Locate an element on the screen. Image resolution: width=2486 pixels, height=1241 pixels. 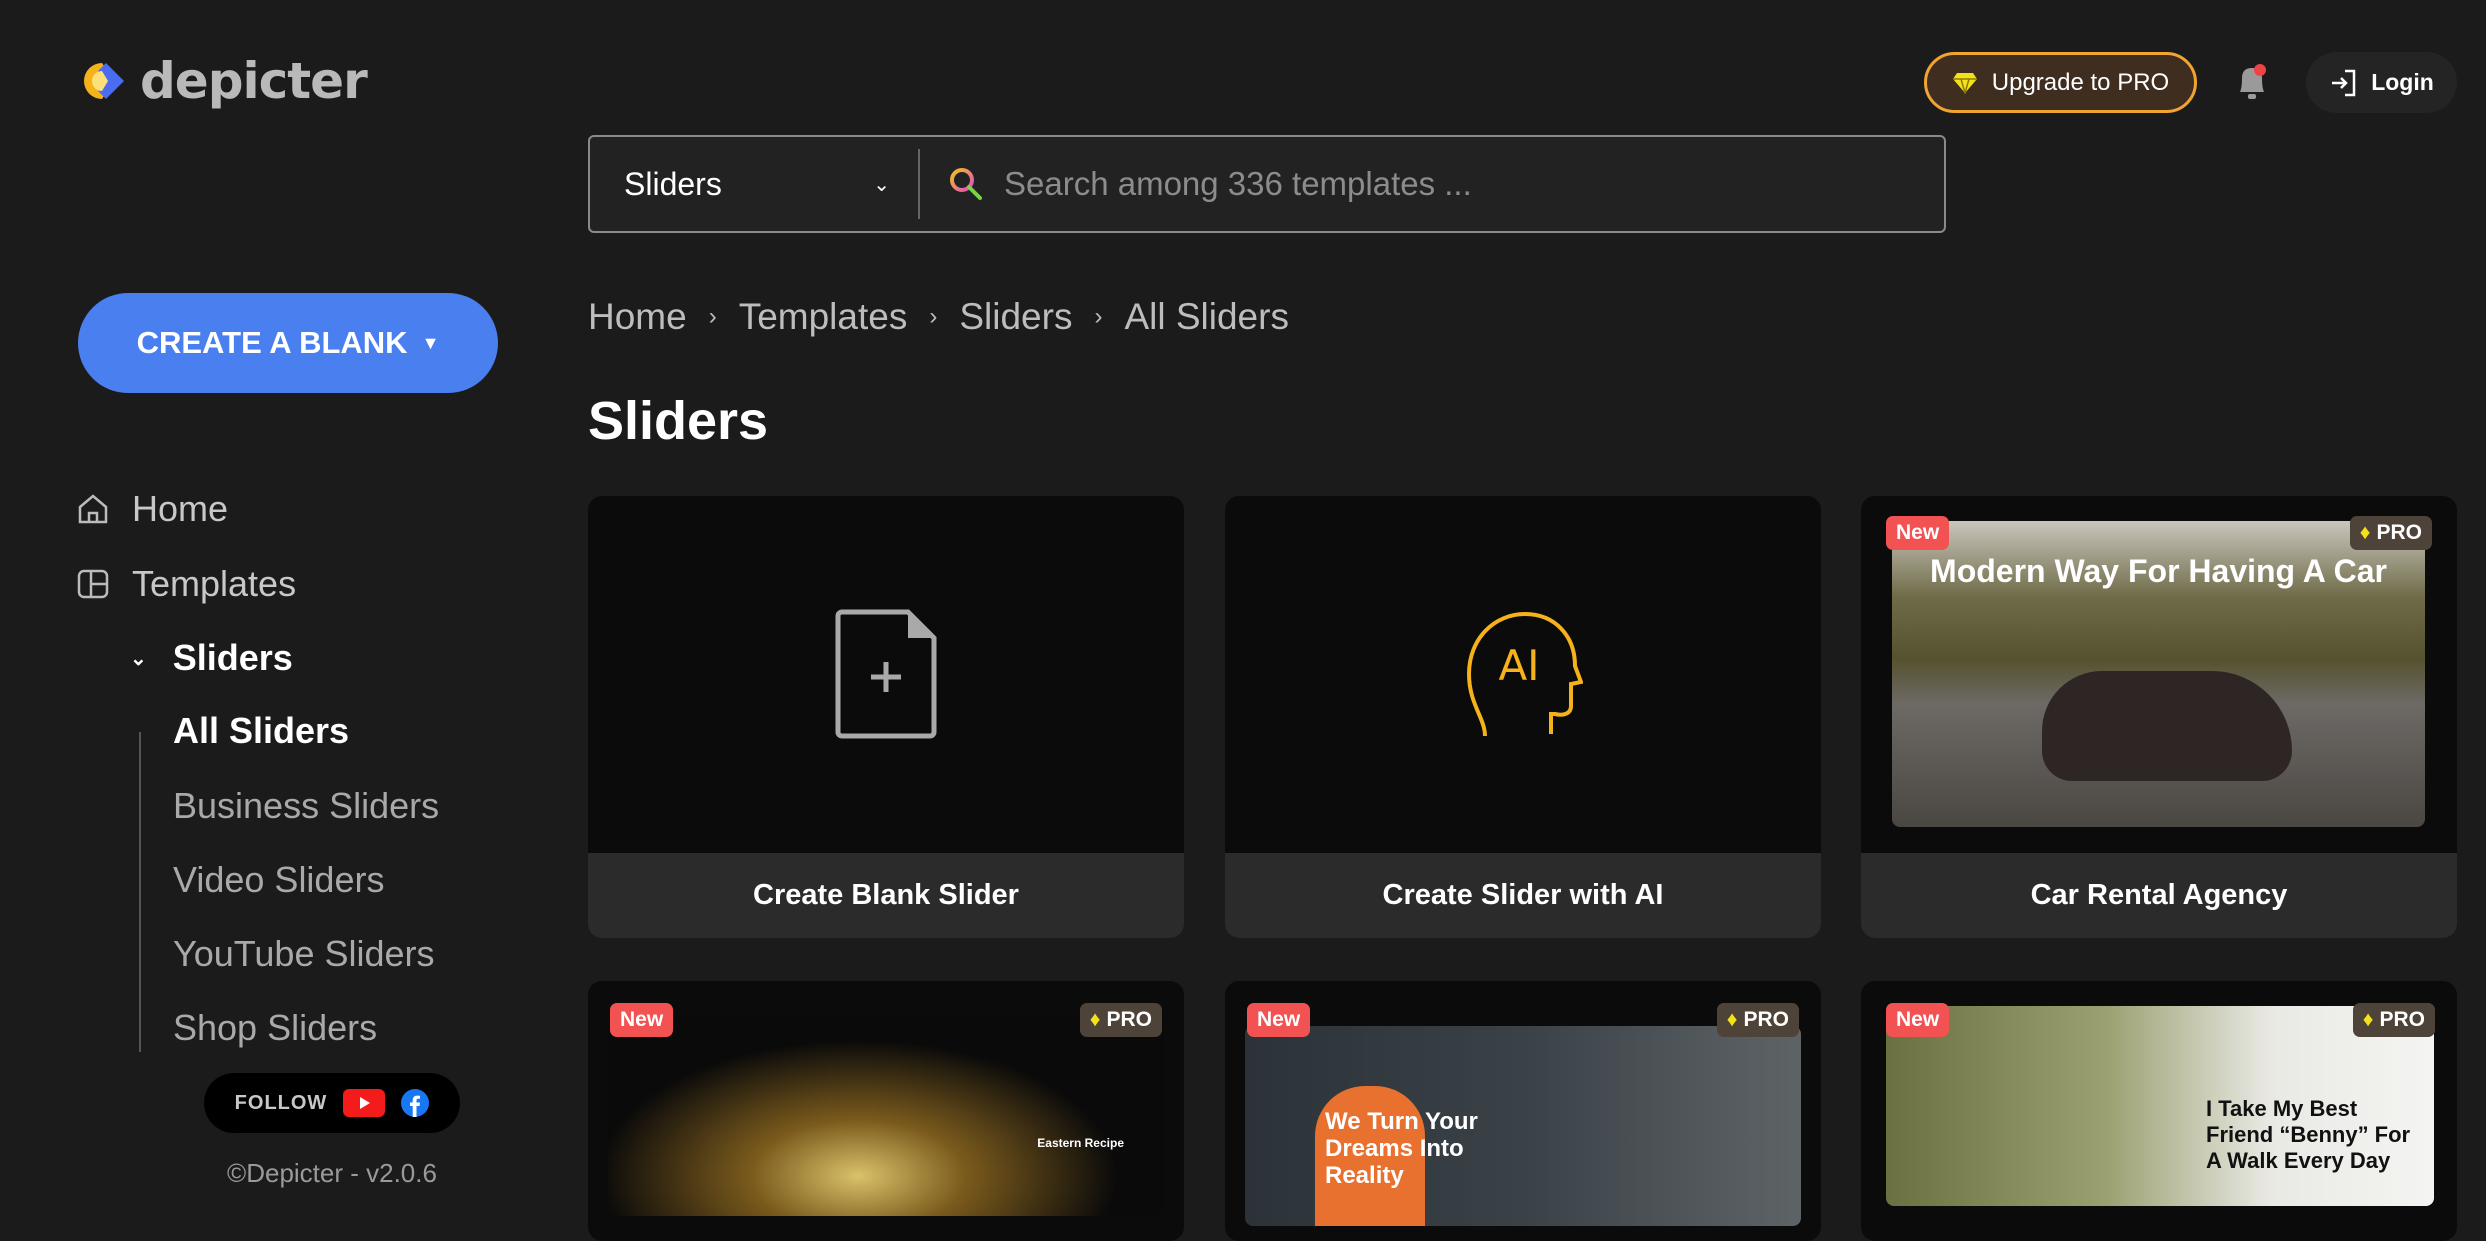
category-value: Sliders is located at coordinates (673, 183).